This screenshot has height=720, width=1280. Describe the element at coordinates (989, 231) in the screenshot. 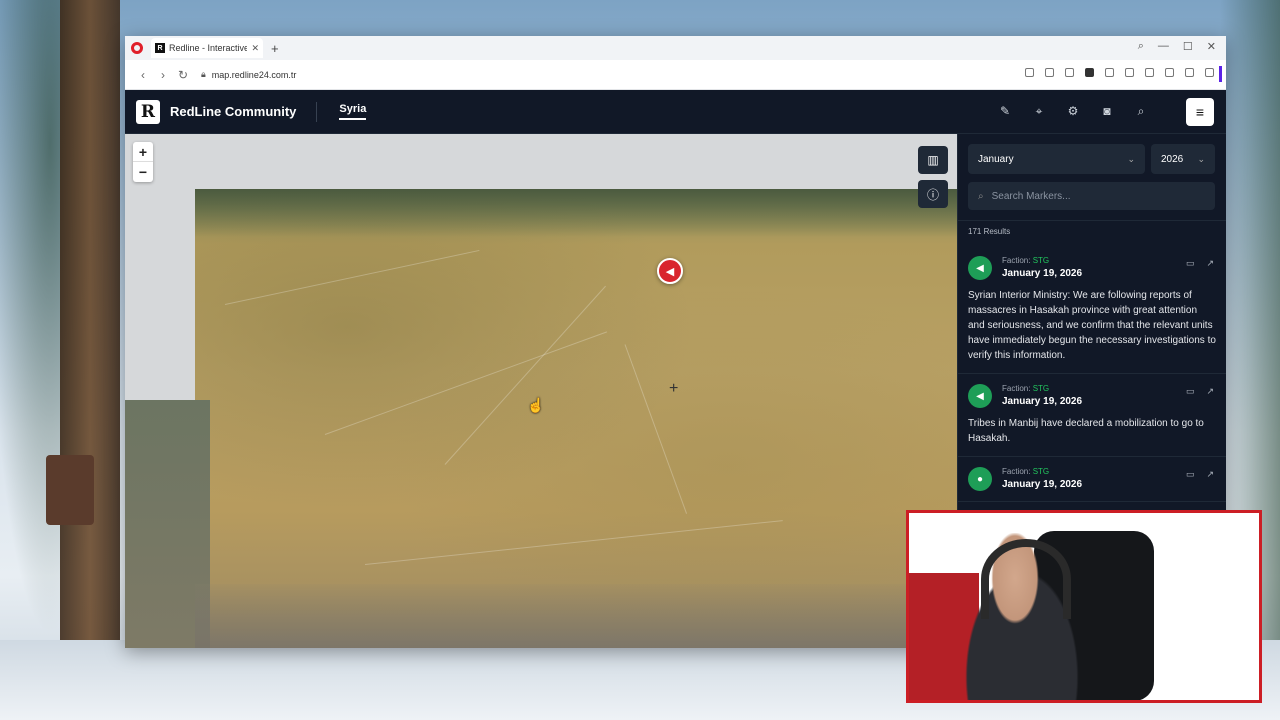

I see `results-count: 171 Results` at that location.